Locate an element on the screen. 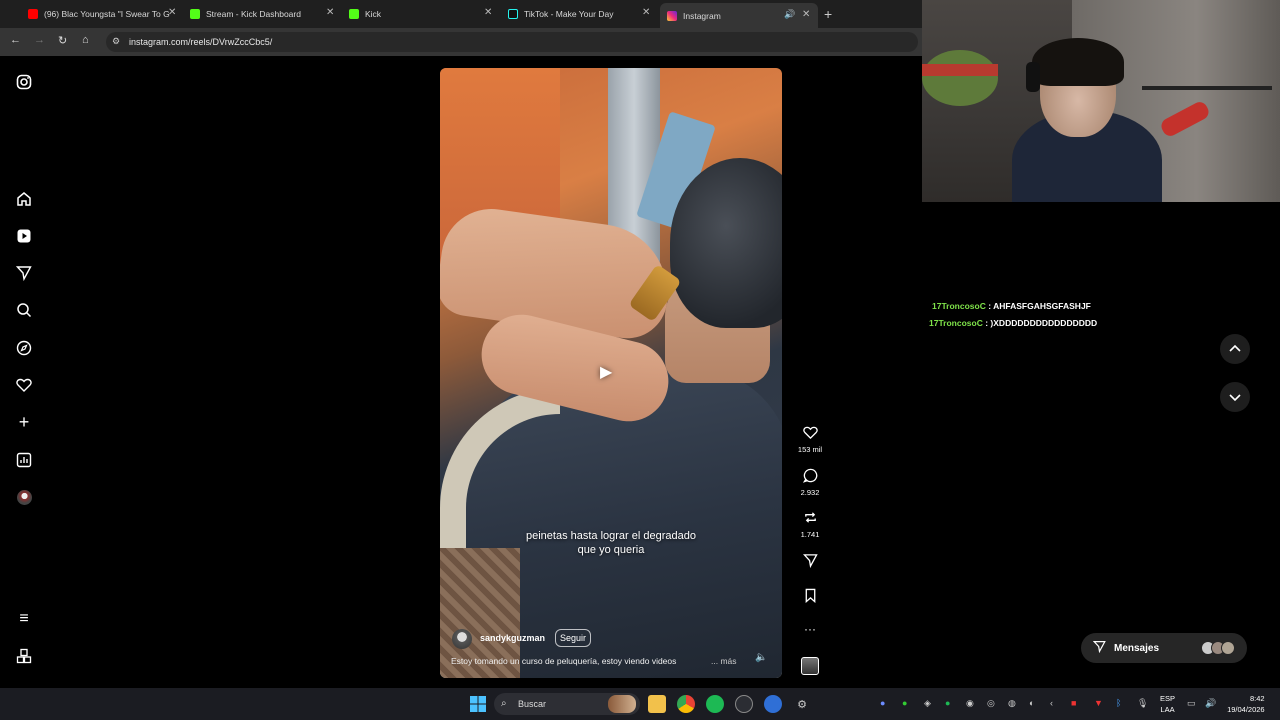 Image resolution: width=1280 pixels, height=720 pixels. tray-discord-icon: ◍ is located at coordinates (1012, 703).